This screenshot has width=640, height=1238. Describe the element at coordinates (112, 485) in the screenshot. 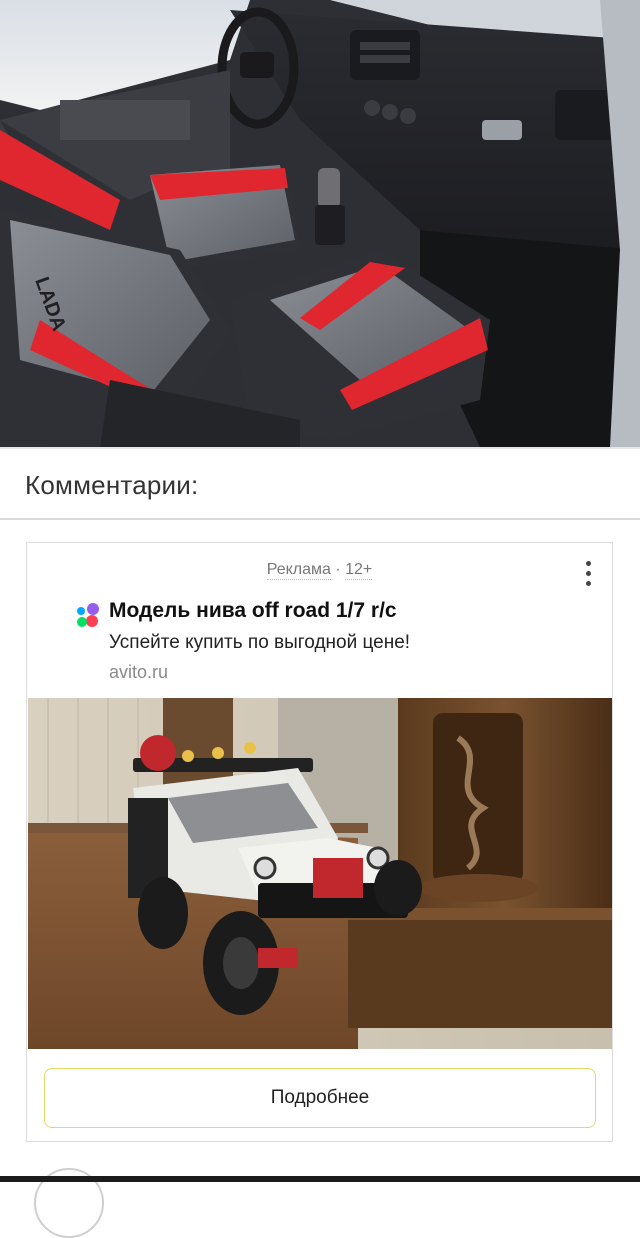

I see `comments-heading: Комментарии:` at that location.